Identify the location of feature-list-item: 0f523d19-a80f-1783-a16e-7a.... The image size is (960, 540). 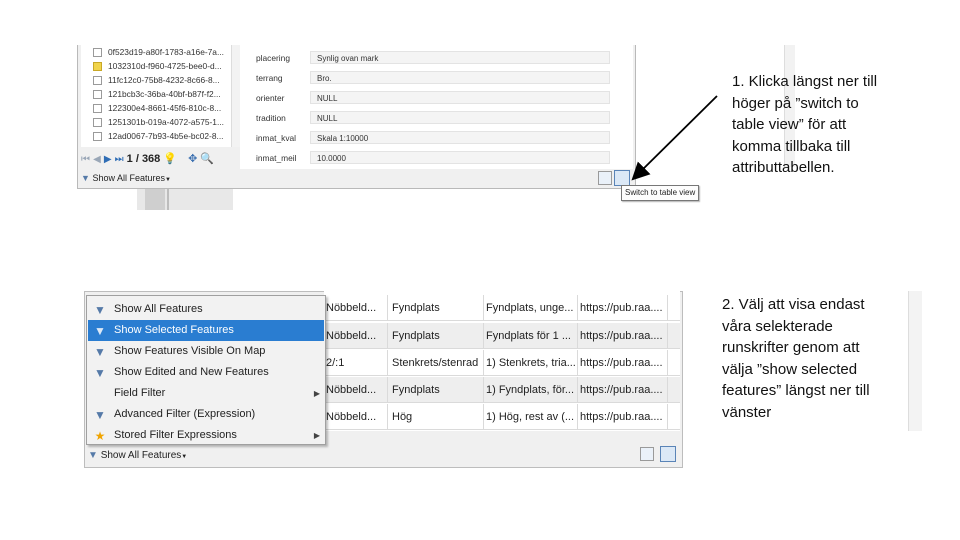
(156, 52).